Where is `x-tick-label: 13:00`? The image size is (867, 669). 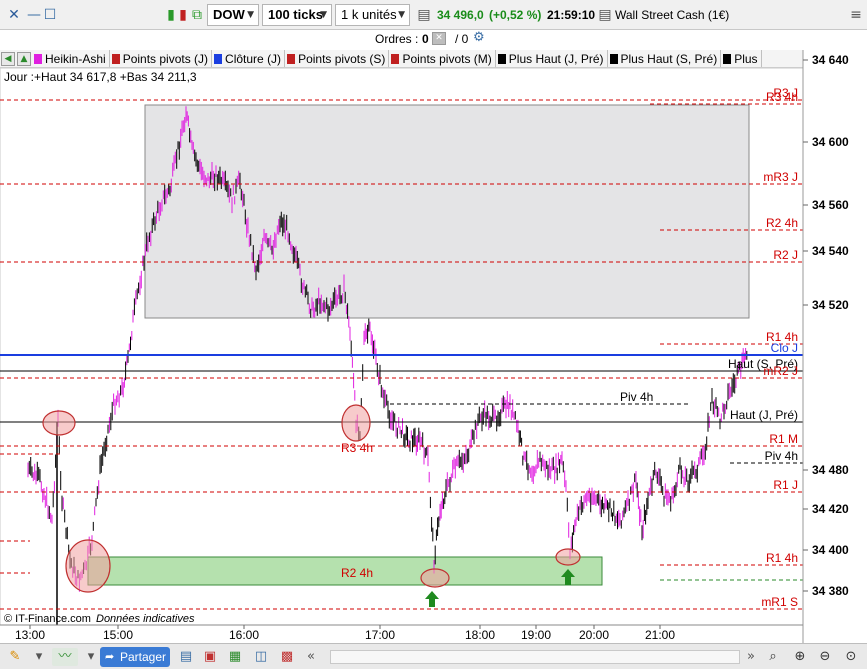 x-tick-label: 13:00 is located at coordinates (30, 635).